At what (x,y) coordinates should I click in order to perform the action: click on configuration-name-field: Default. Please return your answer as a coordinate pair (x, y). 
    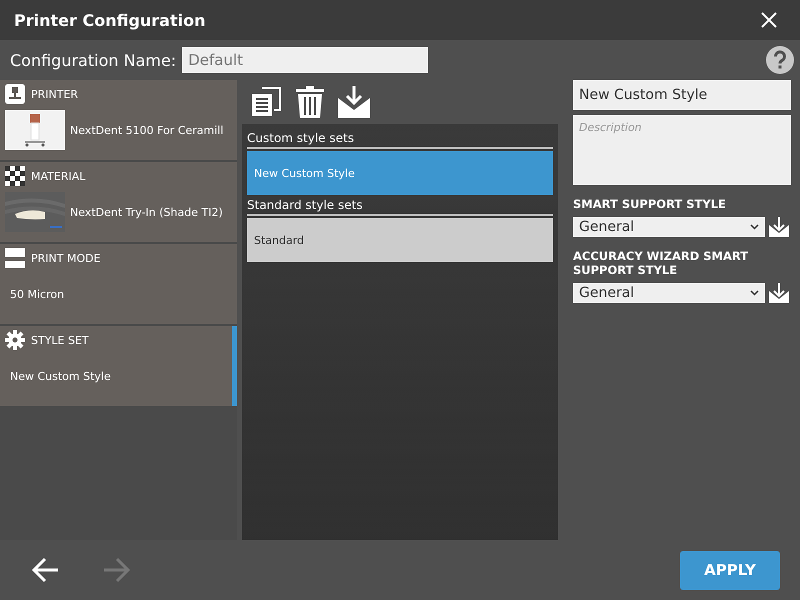
    Looking at the image, I should click on (305, 60).